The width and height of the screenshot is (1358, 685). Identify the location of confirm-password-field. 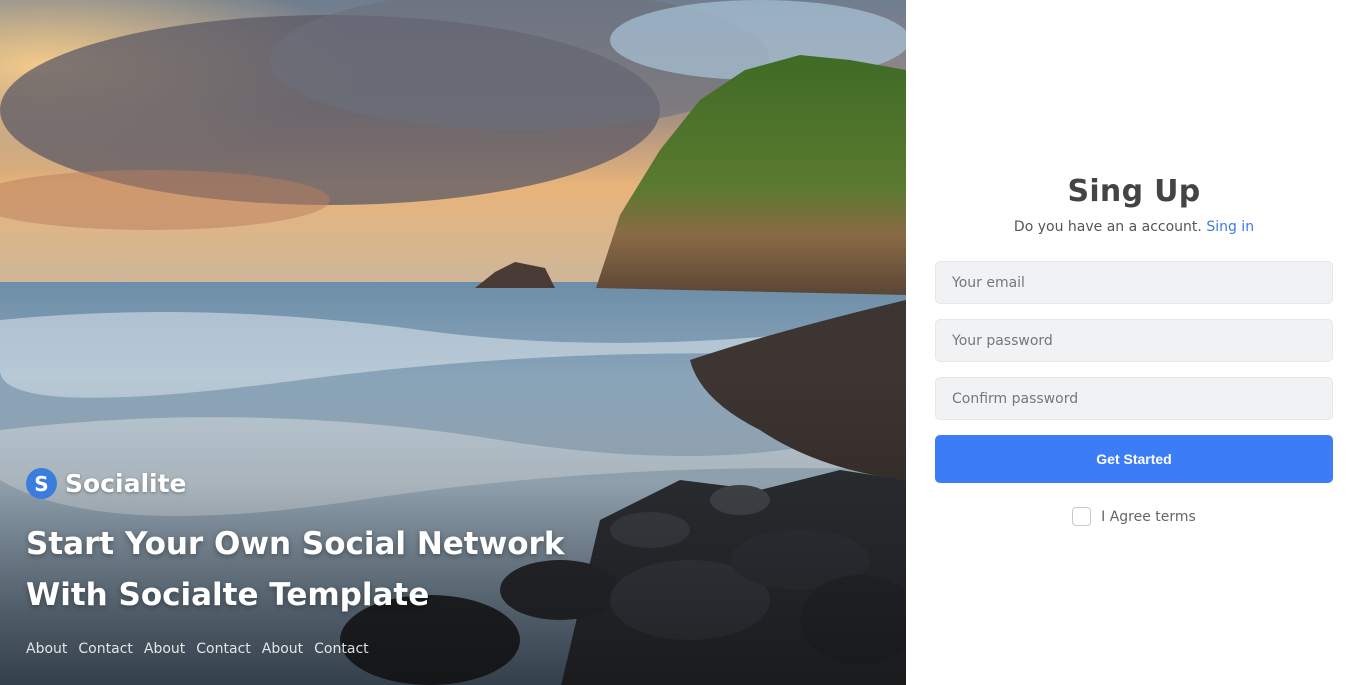
(1134, 398).